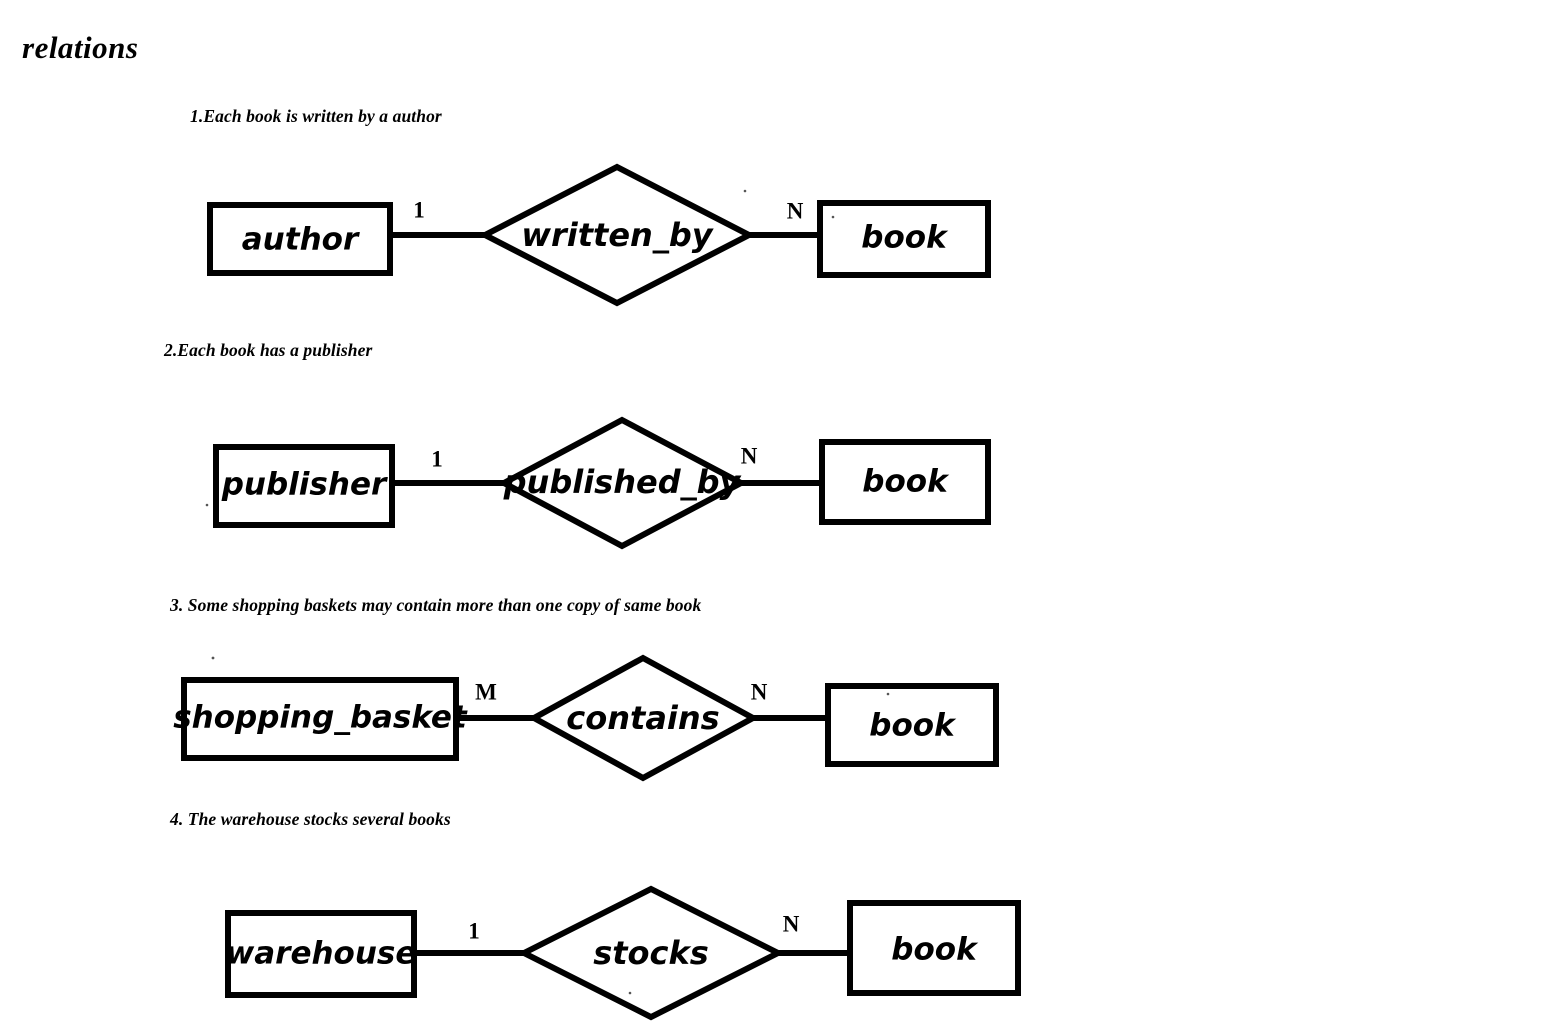 This screenshot has width=1550, height=1030. I want to click on cardinality-right-2: N, so click(749, 455).